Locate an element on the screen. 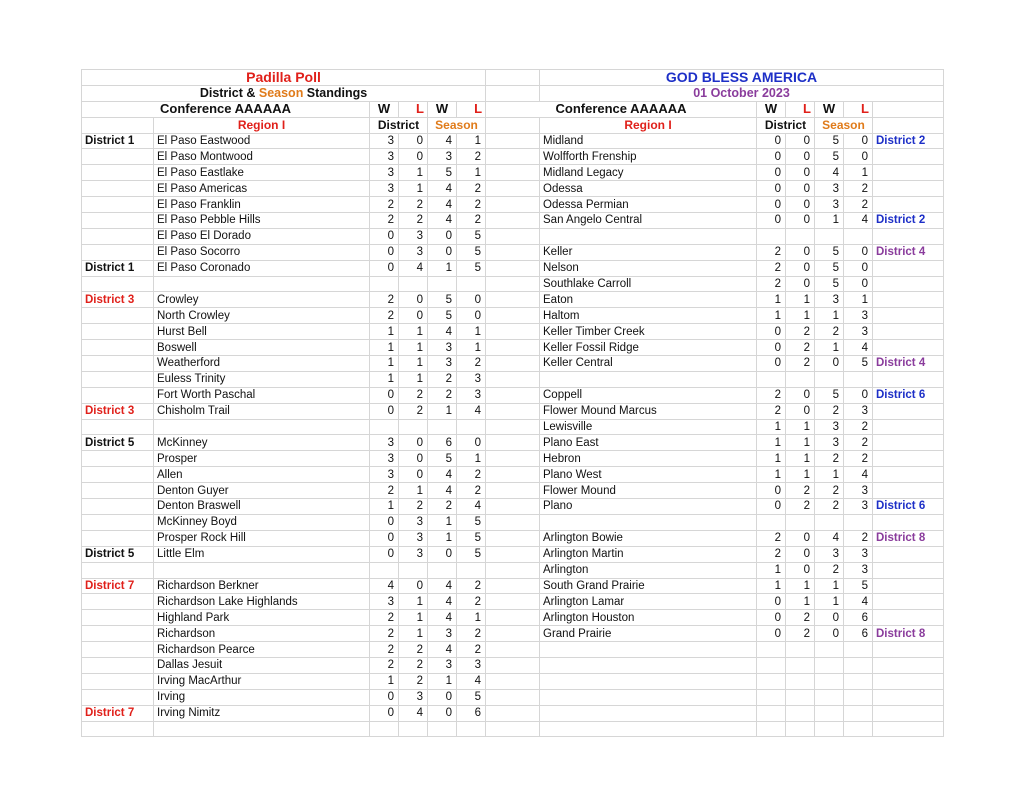 The height and width of the screenshot is (791, 1024). season-wins: 6 is located at coordinates (442, 443).